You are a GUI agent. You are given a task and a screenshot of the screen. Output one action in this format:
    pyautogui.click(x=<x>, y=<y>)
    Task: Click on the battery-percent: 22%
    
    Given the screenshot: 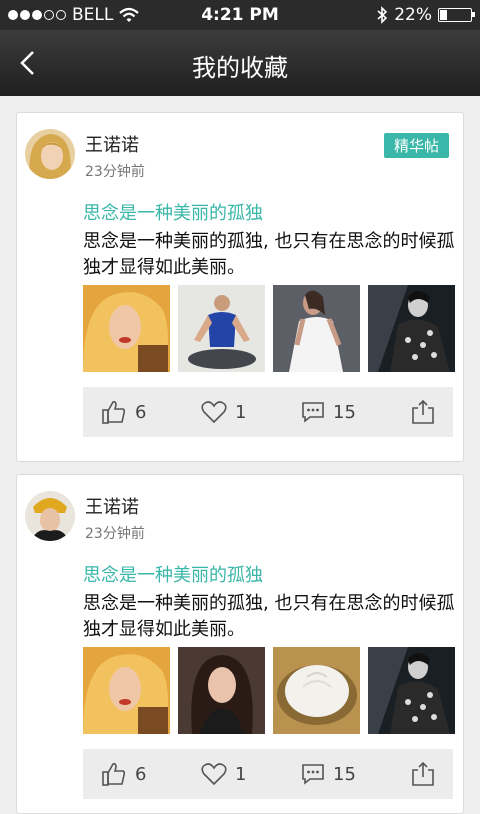 What is the action you would take?
    pyautogui.click(x=413, y=15)
    